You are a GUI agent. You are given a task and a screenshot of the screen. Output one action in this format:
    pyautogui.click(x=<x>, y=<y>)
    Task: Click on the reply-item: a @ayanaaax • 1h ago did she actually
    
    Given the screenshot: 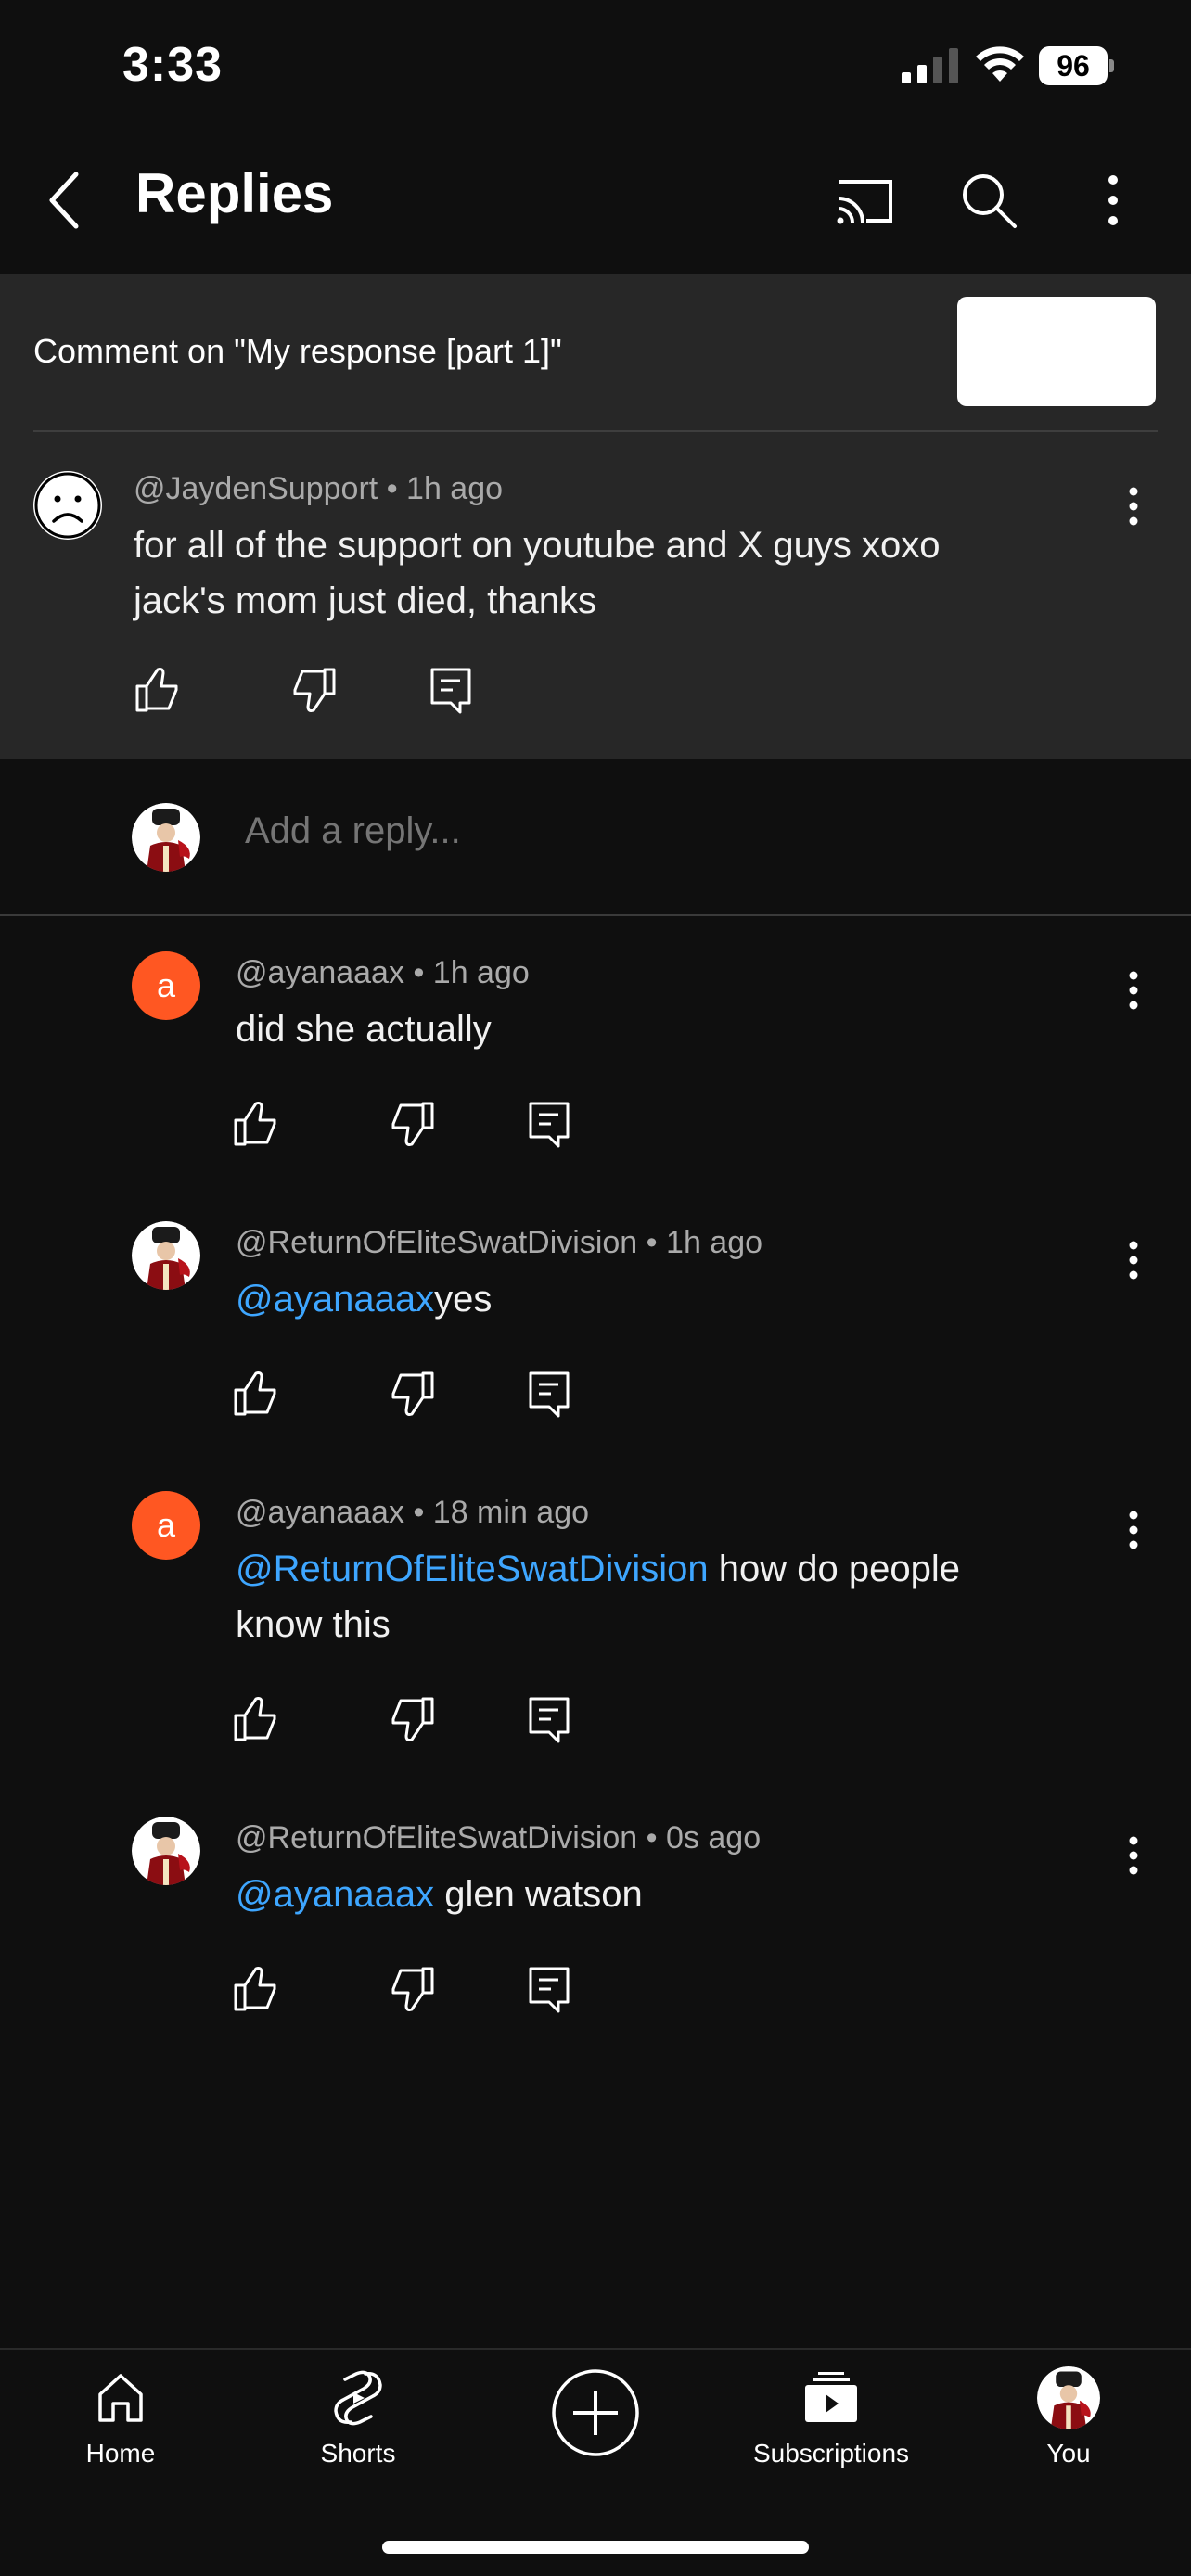 What is the action you would take?
    pyautogui.click(x=595, y=1070)
    